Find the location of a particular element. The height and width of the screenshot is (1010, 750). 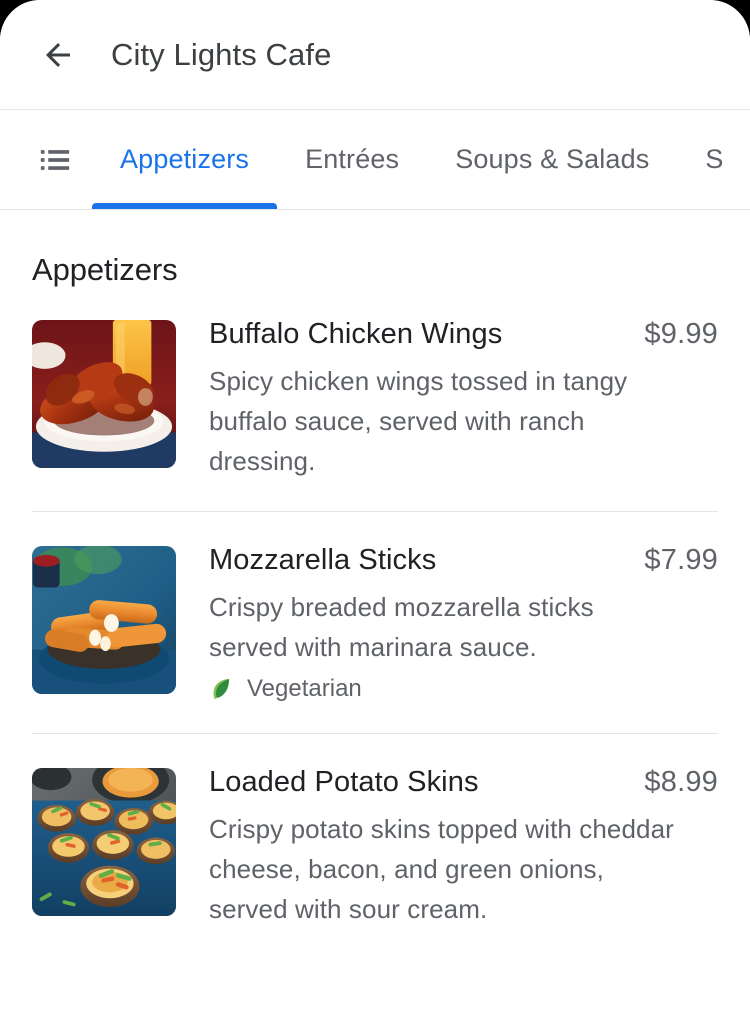

list-menu-icon is located at coordinates (55, 160).